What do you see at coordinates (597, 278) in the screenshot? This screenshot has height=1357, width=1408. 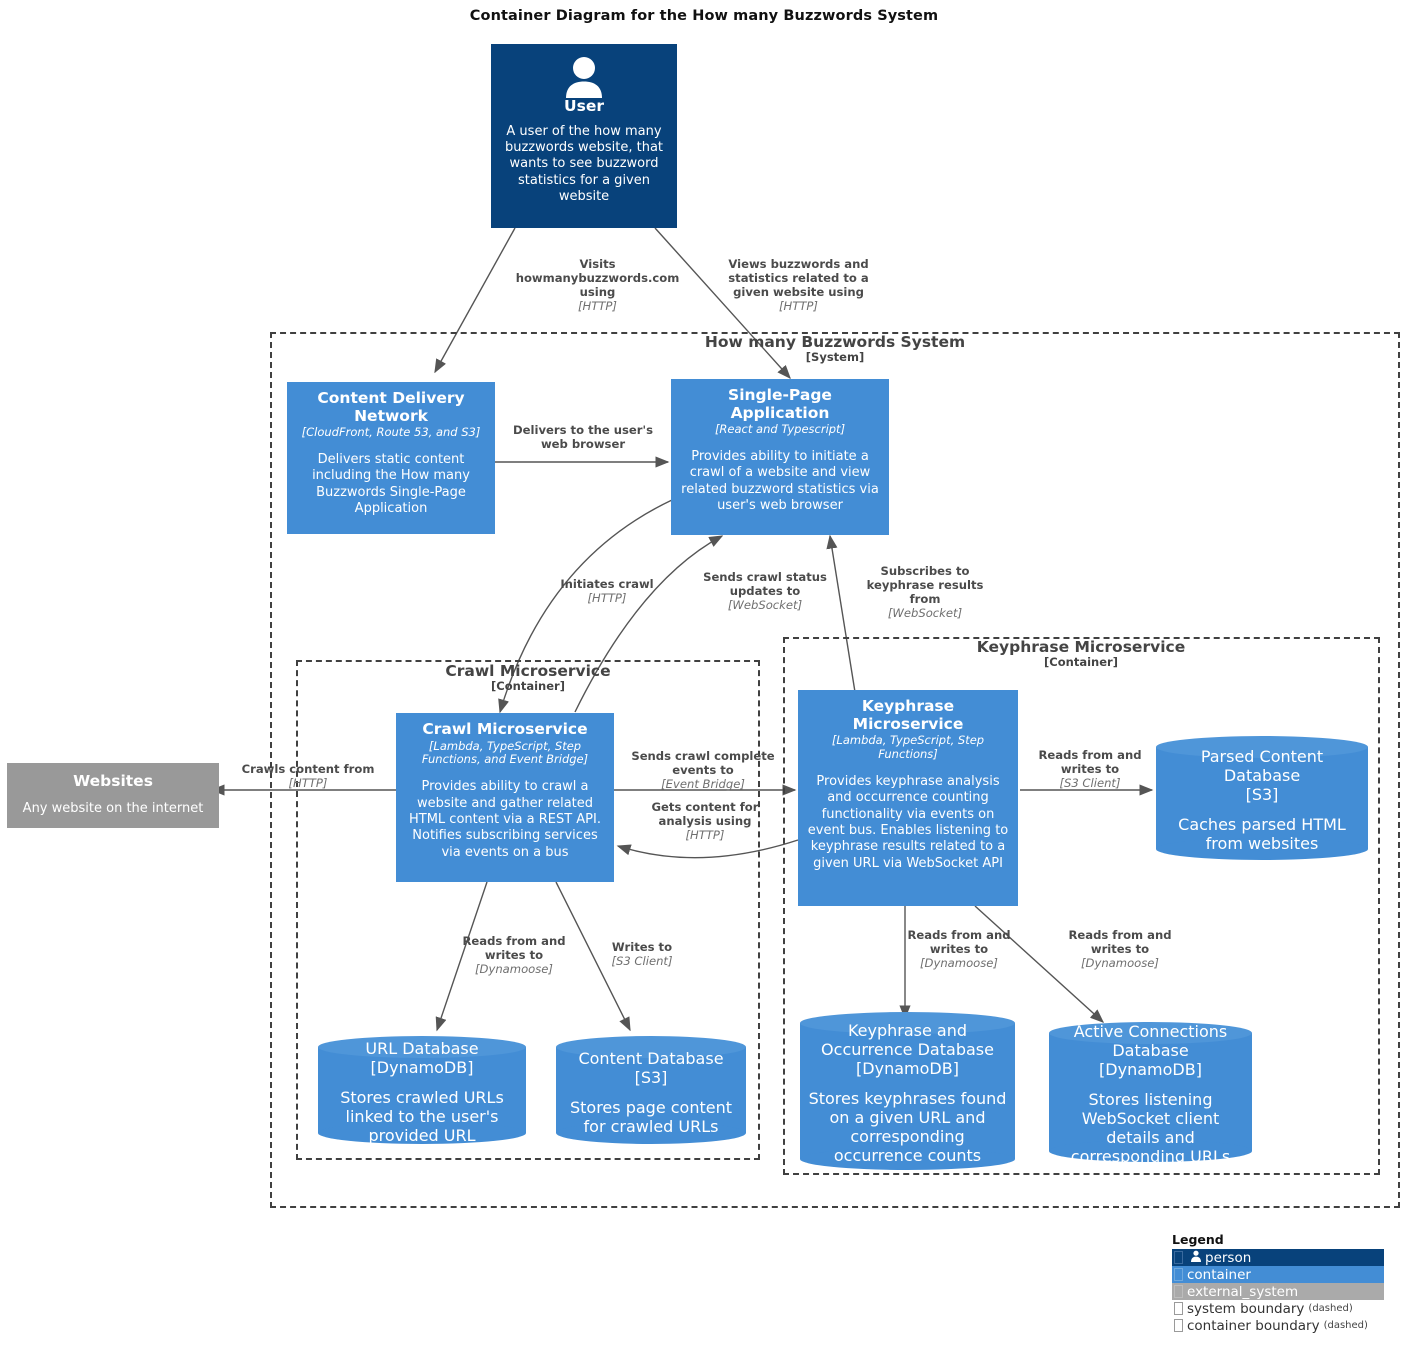 I see `edge-label-main: Visits howmanybuzzwords.com using` at bounding box center [597, 278].